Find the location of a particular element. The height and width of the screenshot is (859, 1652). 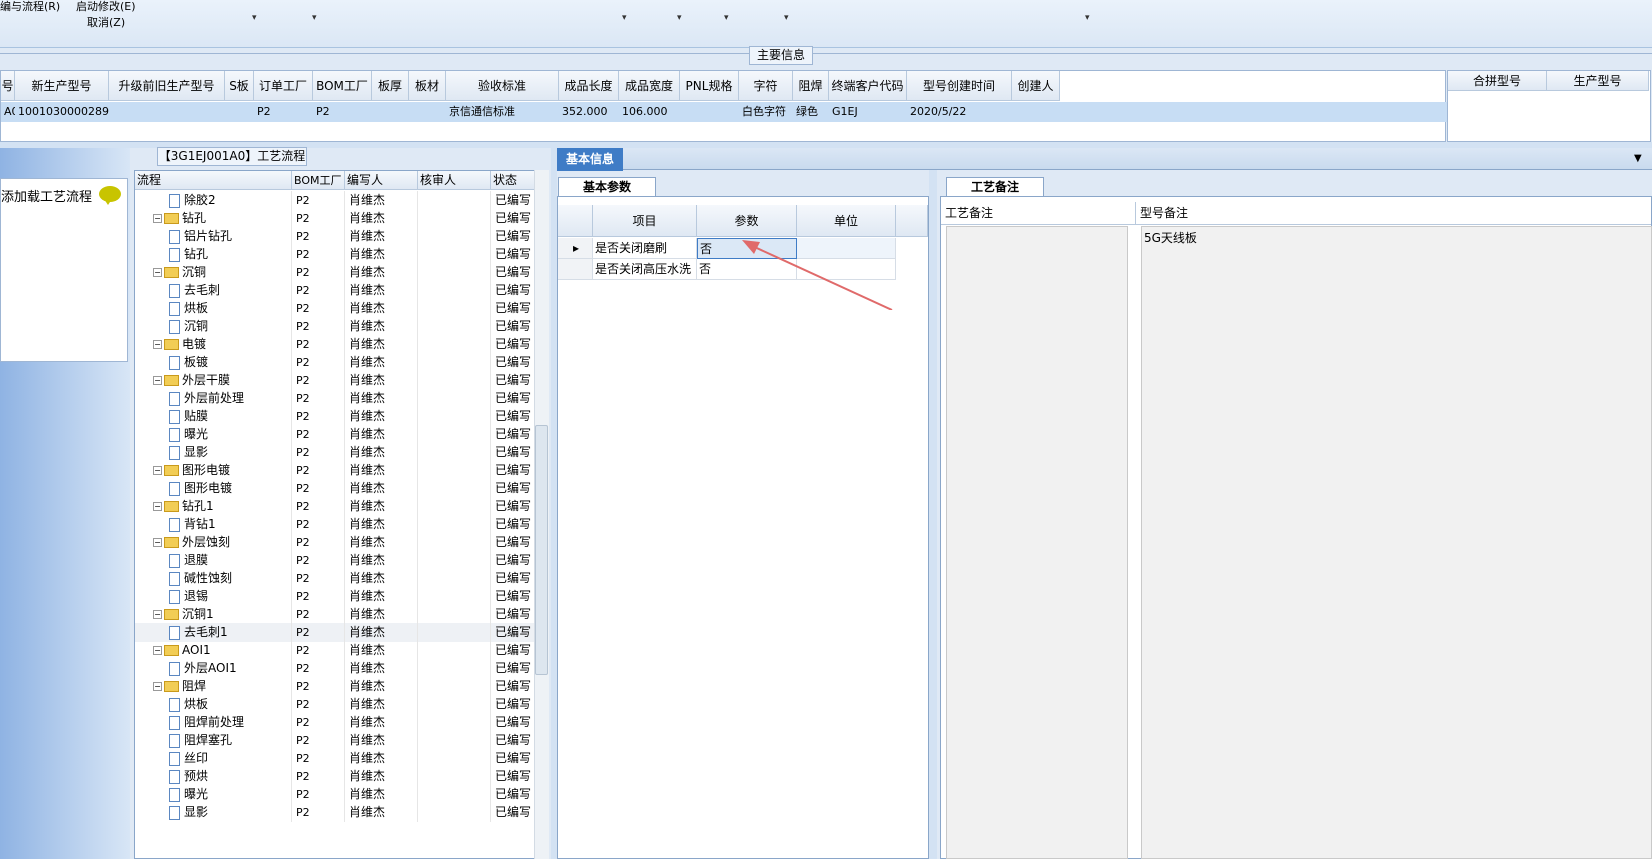

process-row: 除胶2 P2 肖维杰 已编写 is located at coordinates (341, 200).